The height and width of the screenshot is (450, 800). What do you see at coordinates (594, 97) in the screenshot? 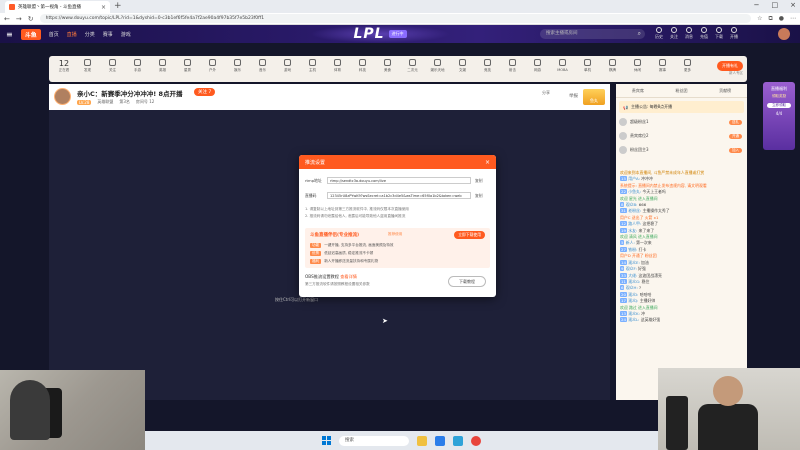
I see `gold-box: 鱼丸` at bounding box center [594, 97].